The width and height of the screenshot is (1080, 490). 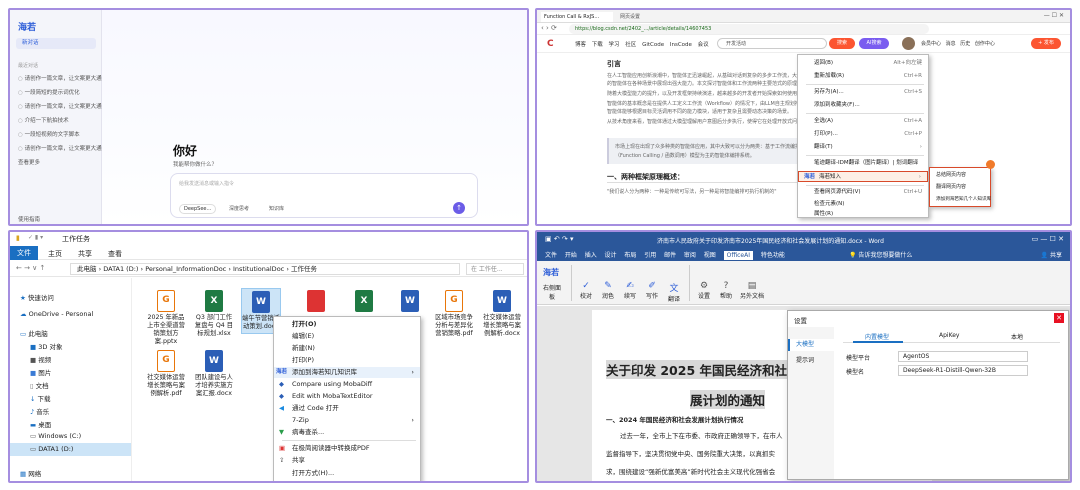 I want to click on breadcrumb-item: Personal_InformationDoc, so click(x=185, y=269).